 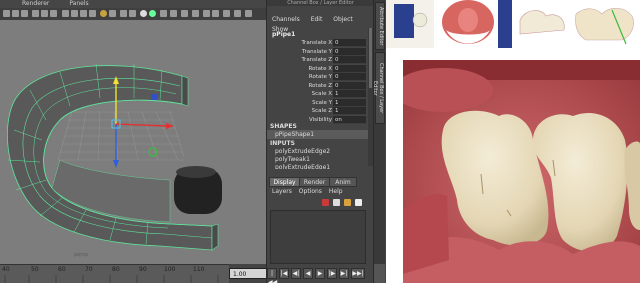 What do you see at coordinates (343, 182) in the screenshot?
I see `tab-anim: Anim` at bounding box center [343, 182].